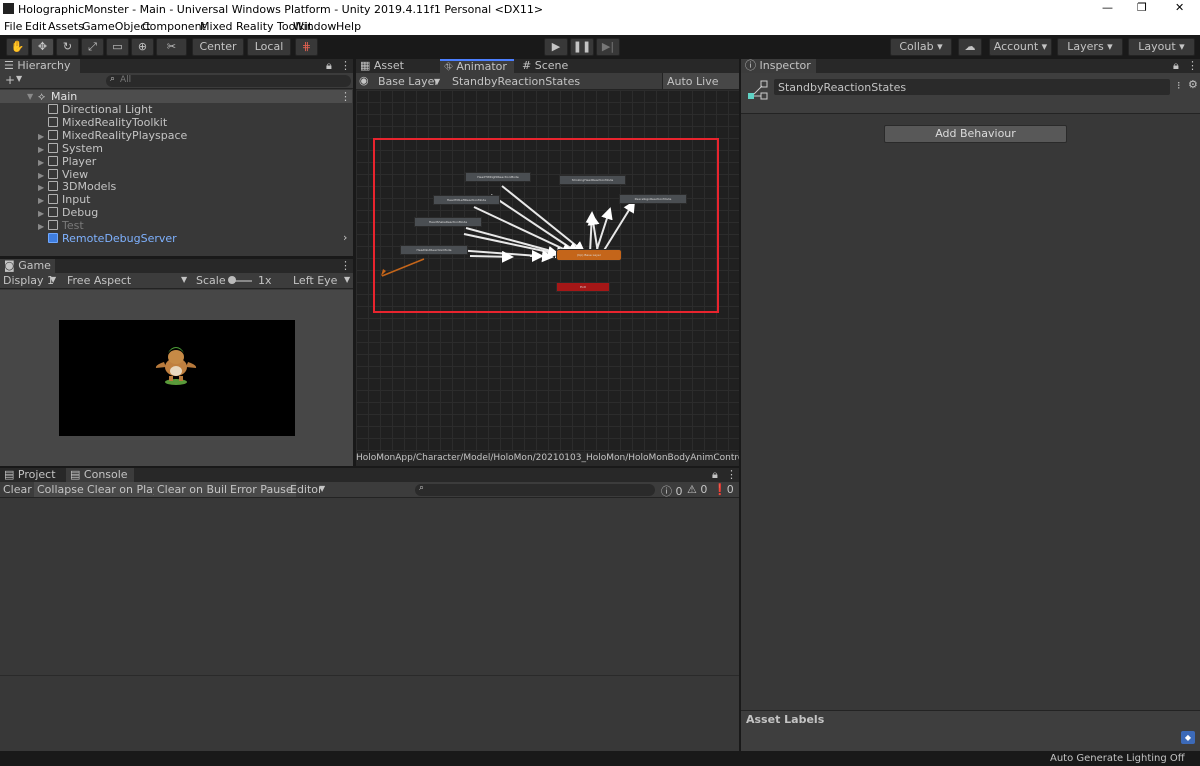 The image size is (1200, 766). I want to click on eye-dropdown: Left Eye, so click(315, 280).